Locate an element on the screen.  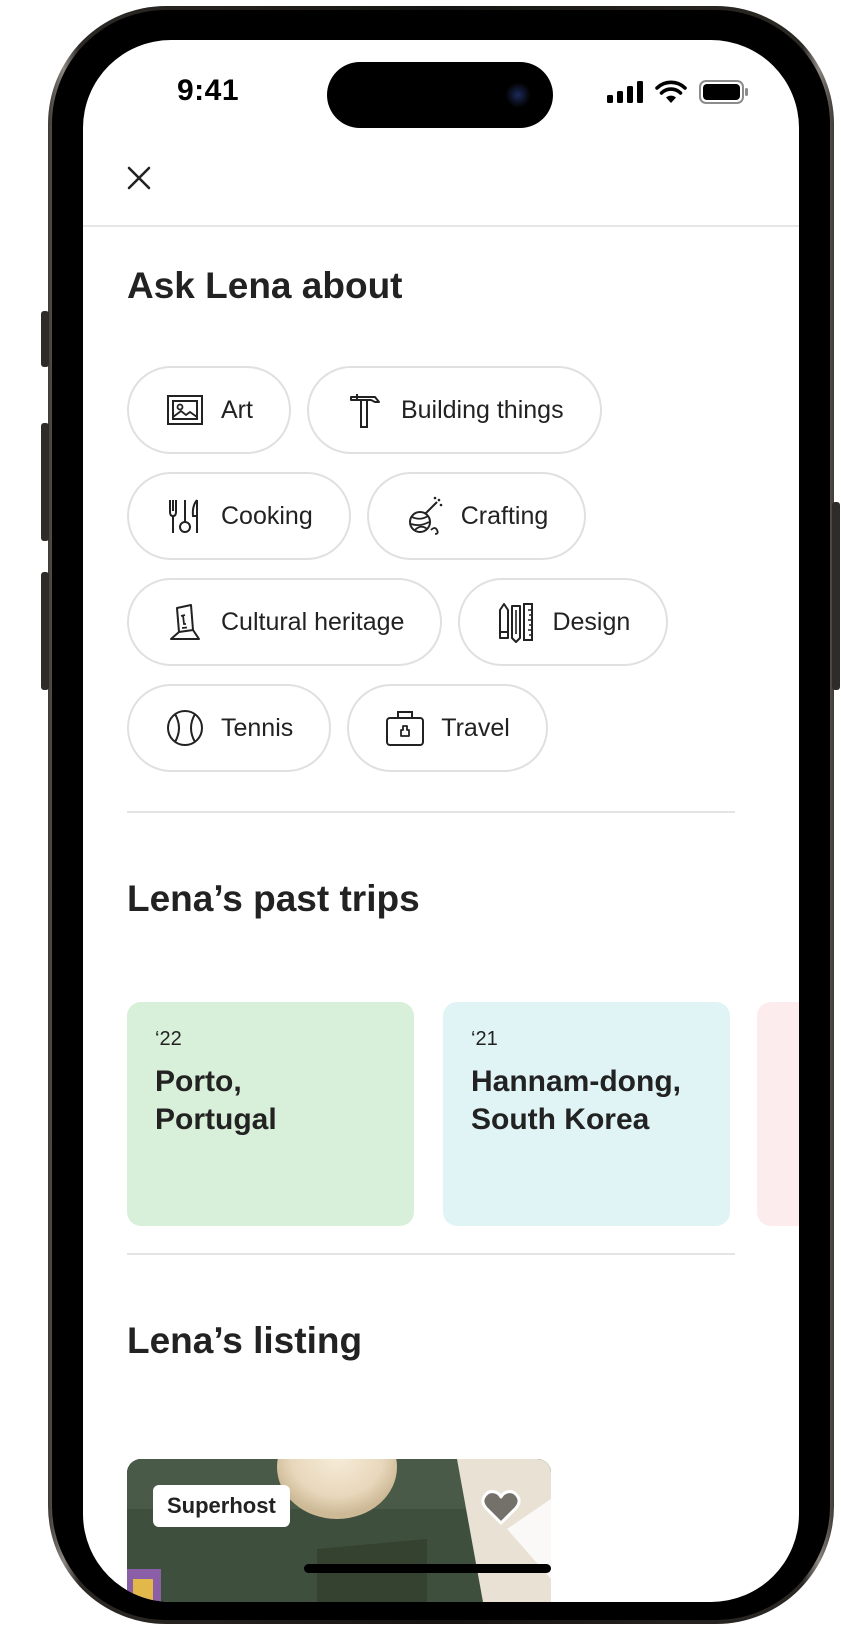
trip-place-line: Portugal is located at coordinates (216, 1119).